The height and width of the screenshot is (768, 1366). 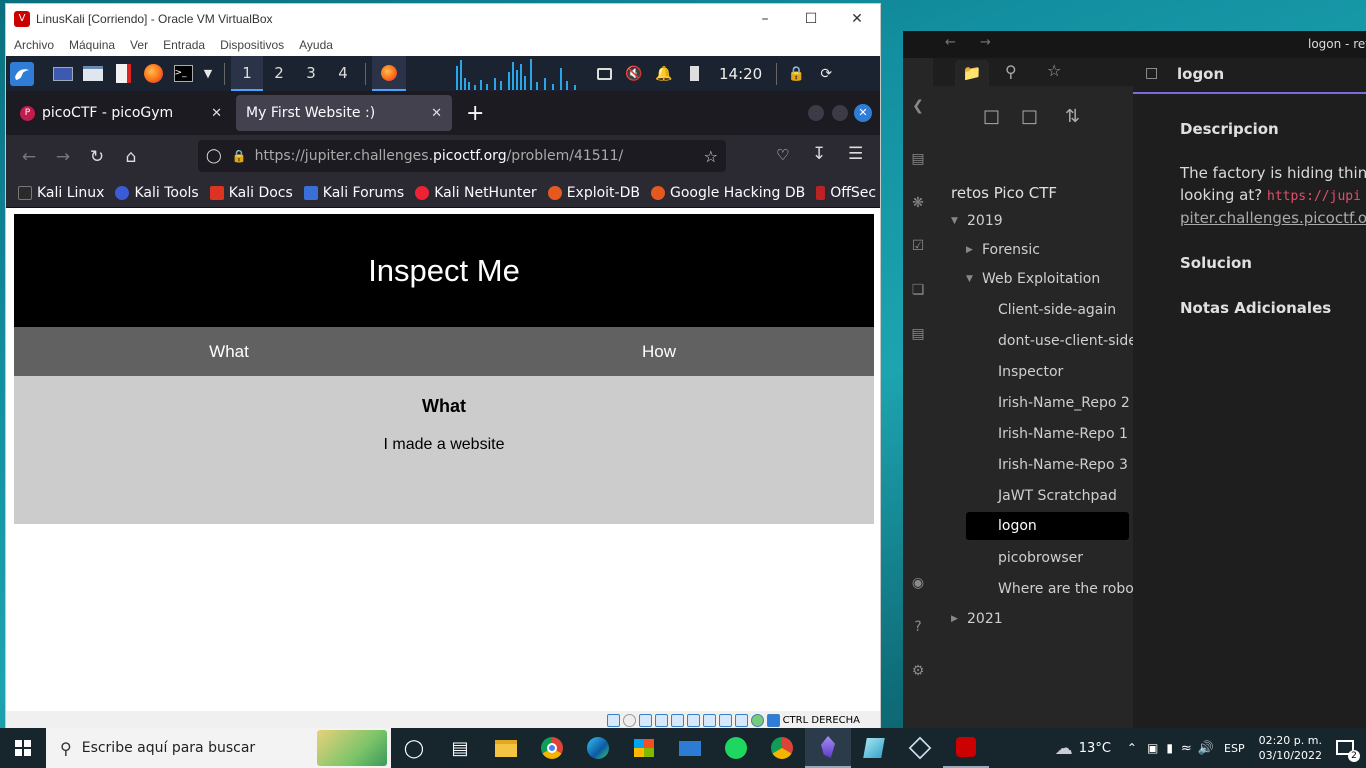 I want to click on bookmark-kali-tools: Kali Tools, so click(x=157, y=193).